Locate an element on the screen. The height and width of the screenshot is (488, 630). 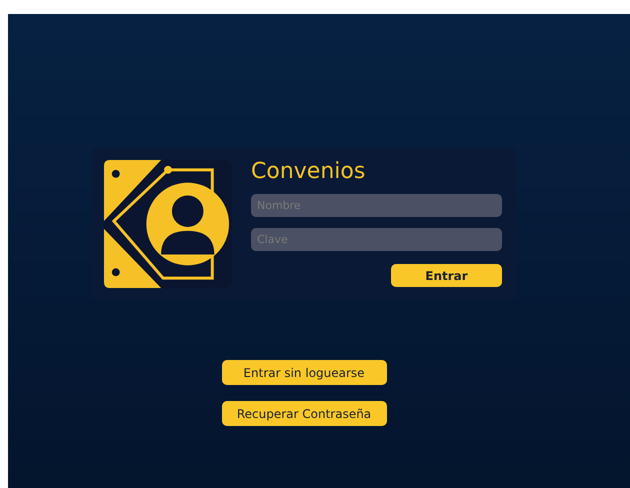
action-button: Recuperar Contraseña is located at coordinates (304, 413).